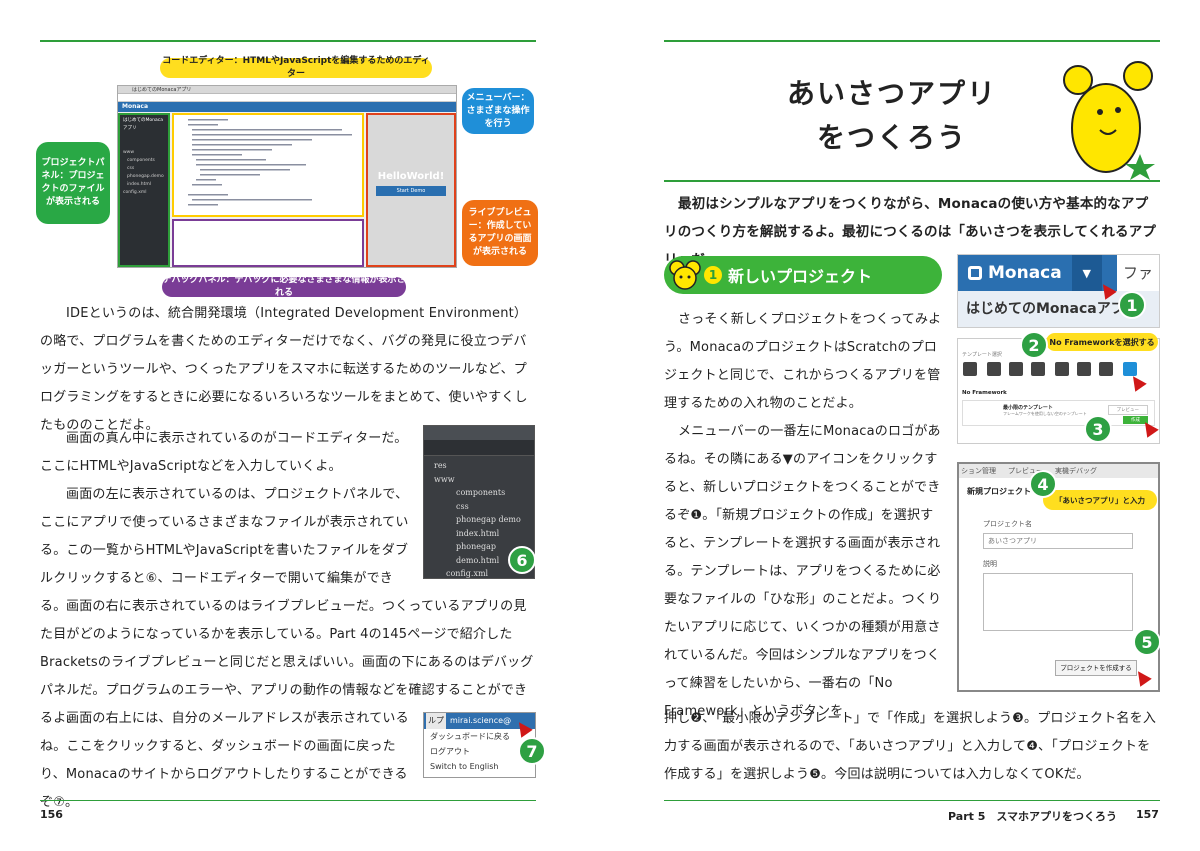 The width and height of the screenshot is (1200, 851). What do you see at coordinates (484, 507) in the screenshot?
I see `file-item-css: css` at bounding box center [484, 507].